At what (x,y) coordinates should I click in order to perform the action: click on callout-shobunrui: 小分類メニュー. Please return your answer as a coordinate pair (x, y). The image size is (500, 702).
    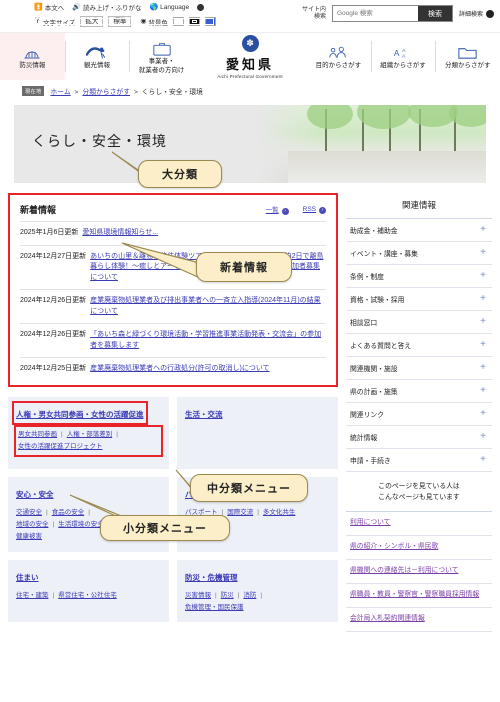
    Looking at the image, I should click on (165, 528).